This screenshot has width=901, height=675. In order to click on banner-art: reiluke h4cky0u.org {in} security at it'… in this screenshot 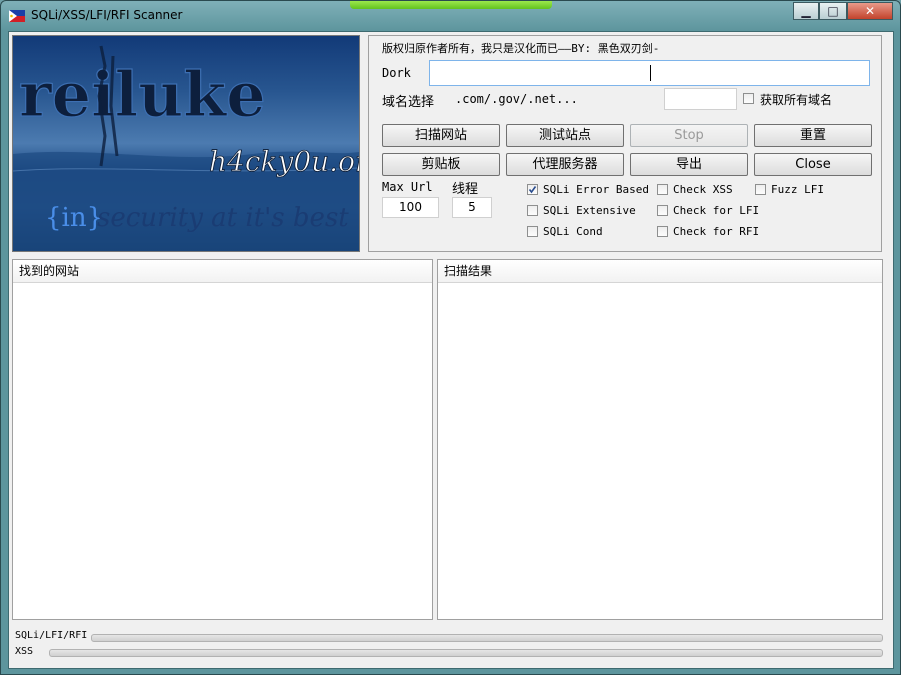, I will do `click(186, 148)`.